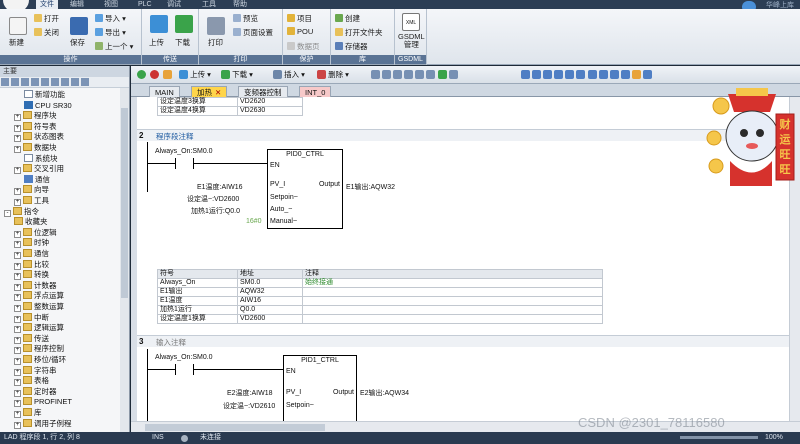  Describe the element at coordinates (35, 148) in the screenshot. I see `tree-item: + 数据块` at that location.